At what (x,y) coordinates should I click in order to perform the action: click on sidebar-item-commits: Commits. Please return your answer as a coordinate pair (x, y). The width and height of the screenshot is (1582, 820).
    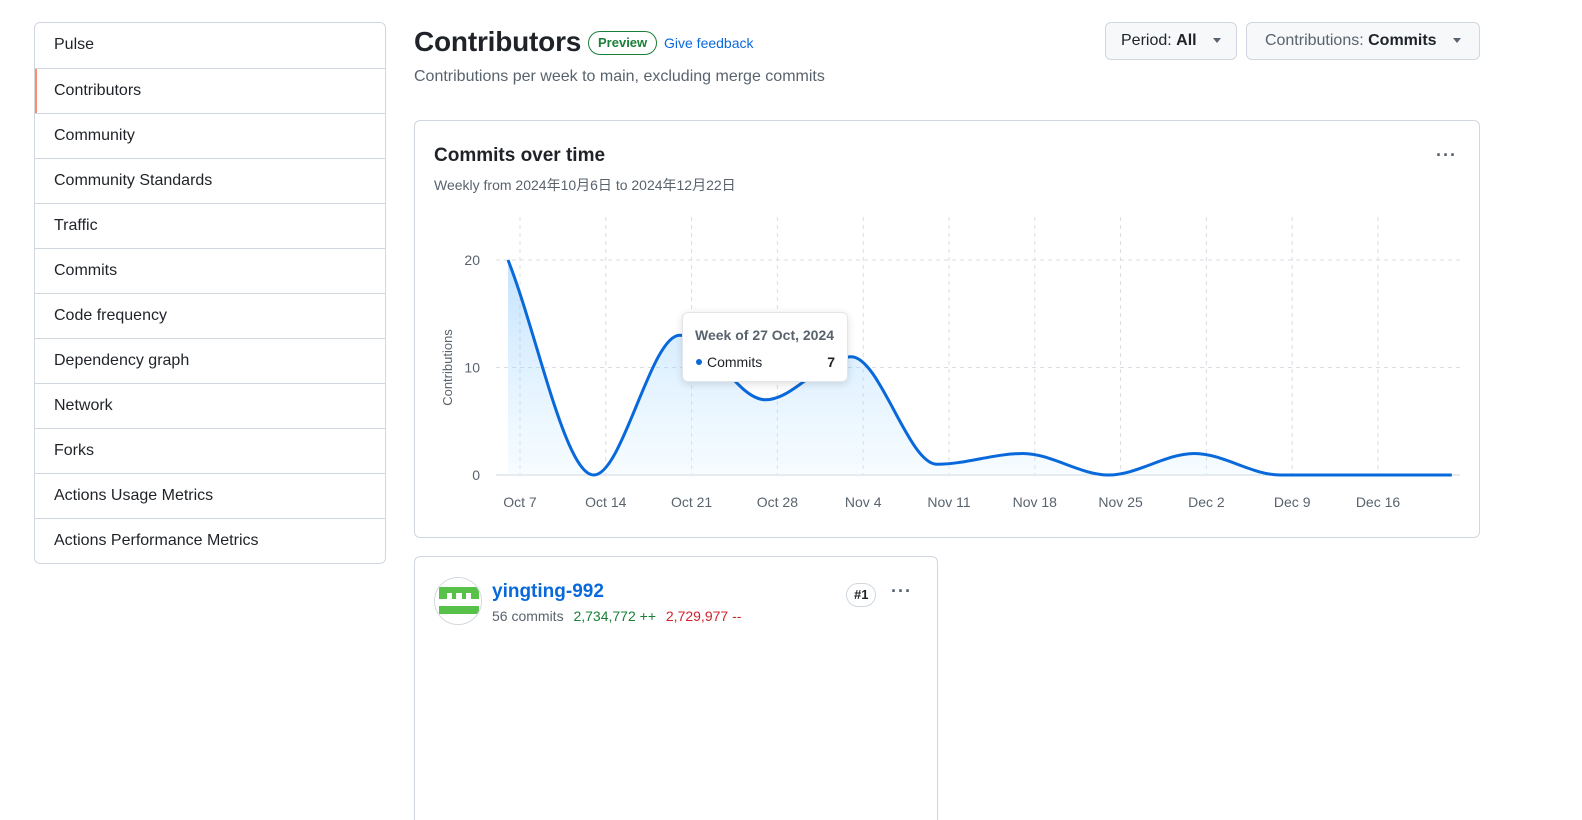
    Looking at the image, I should click on (210, 270).